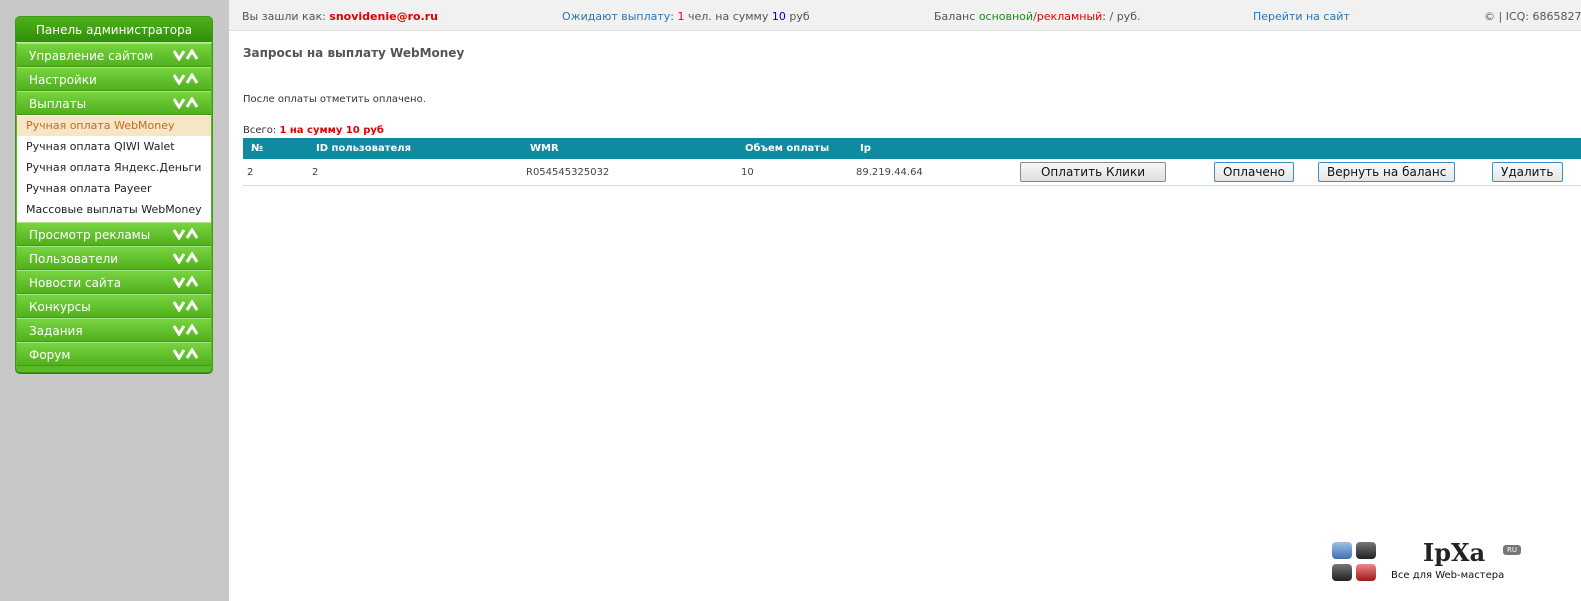 The width and height of the screenshot is (1581, 601). What do you see at coordinates (1113, 148) in the screenshot?
I see `col-actions` at bounding box center [1113, 148].